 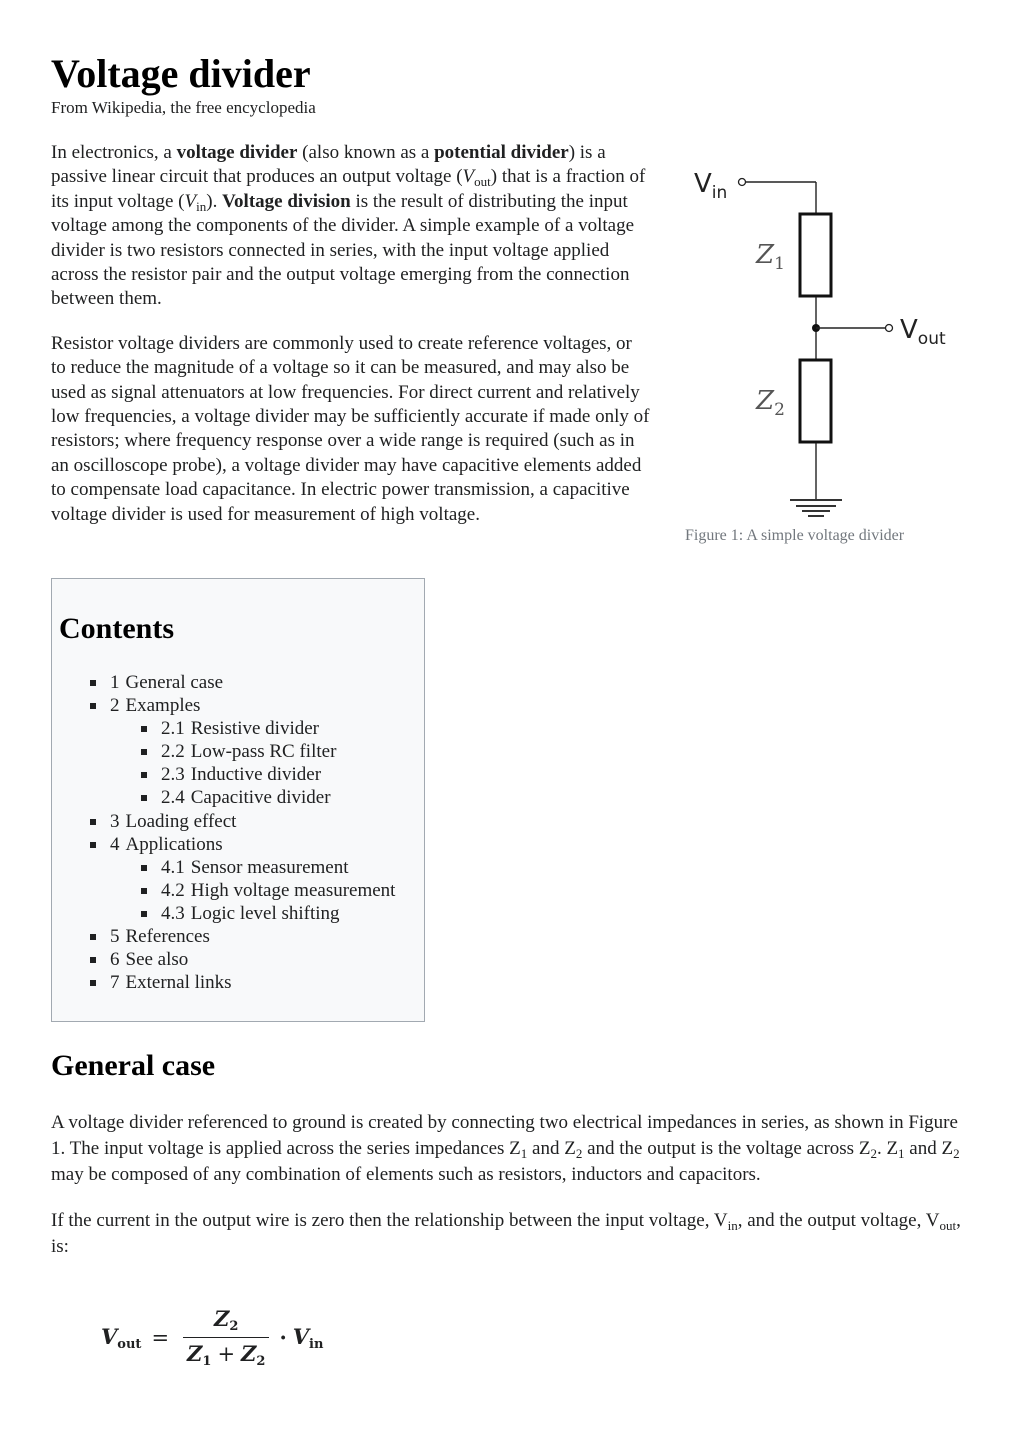 What do you see at coordinates (160, 1337) in the screenshot?
I see `equals-sign: =` at bounding box center [160, 1337].